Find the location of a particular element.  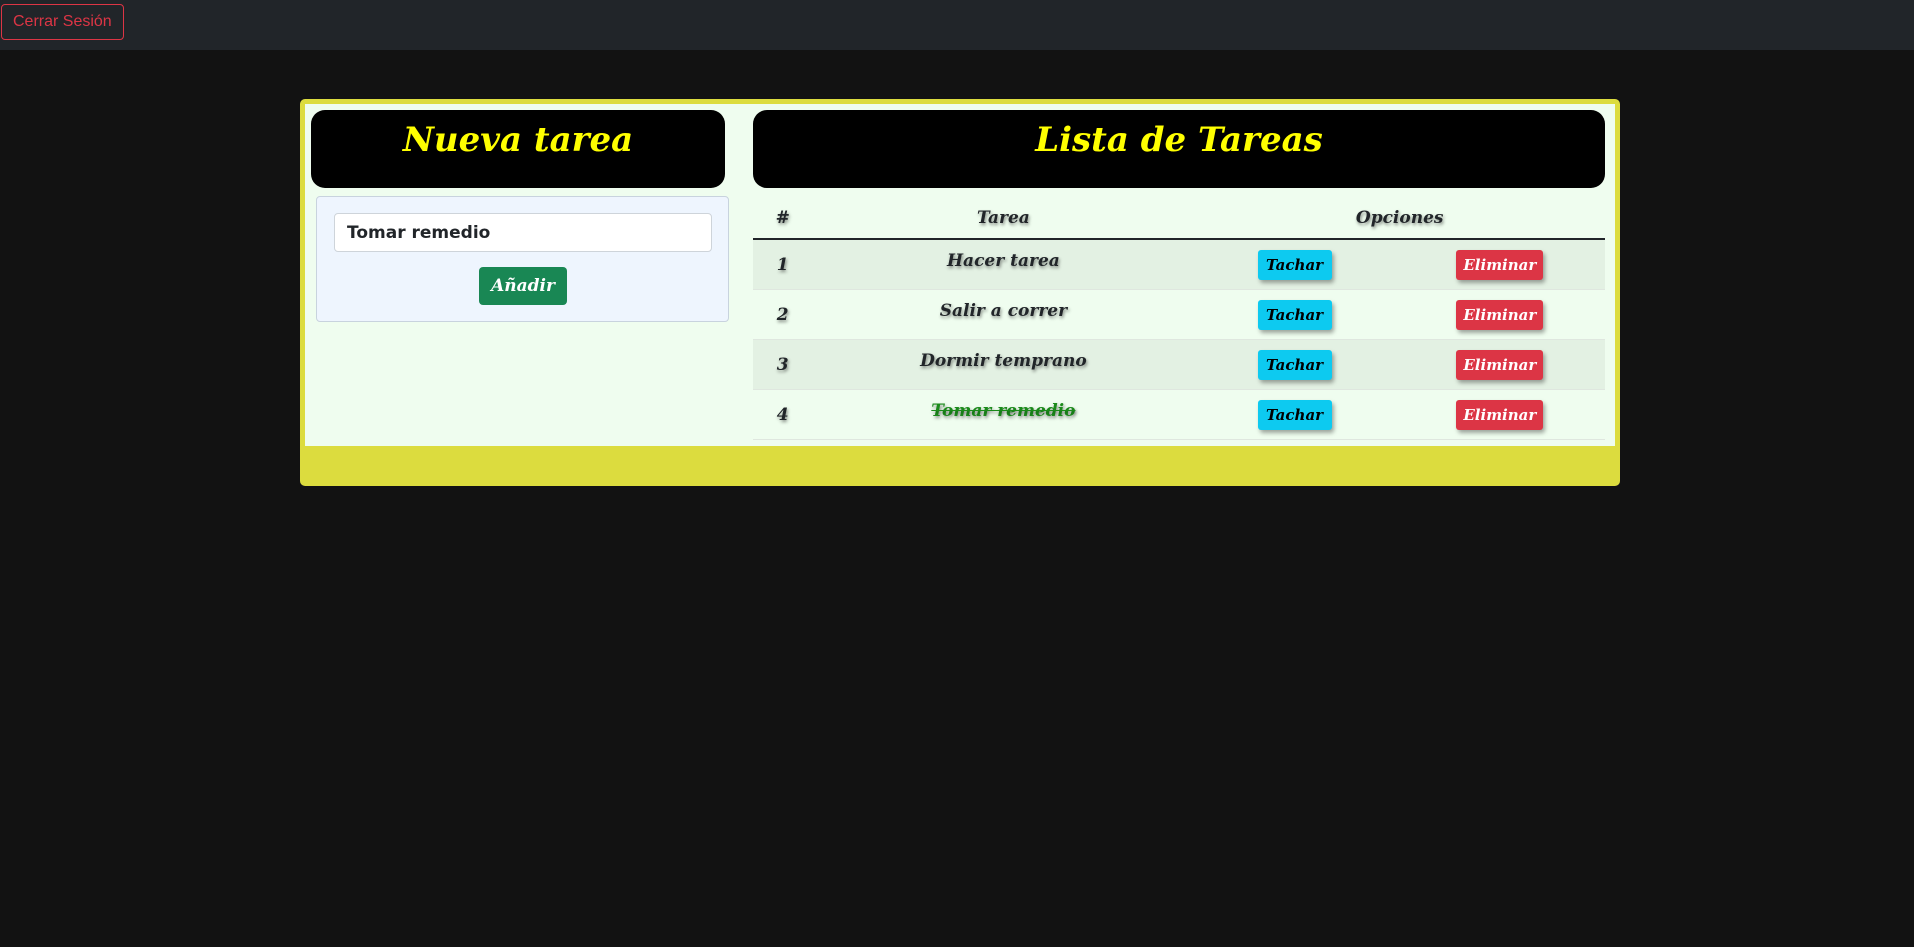

task-name-done: Tomar remedio is located at coordinates (1003, 410).